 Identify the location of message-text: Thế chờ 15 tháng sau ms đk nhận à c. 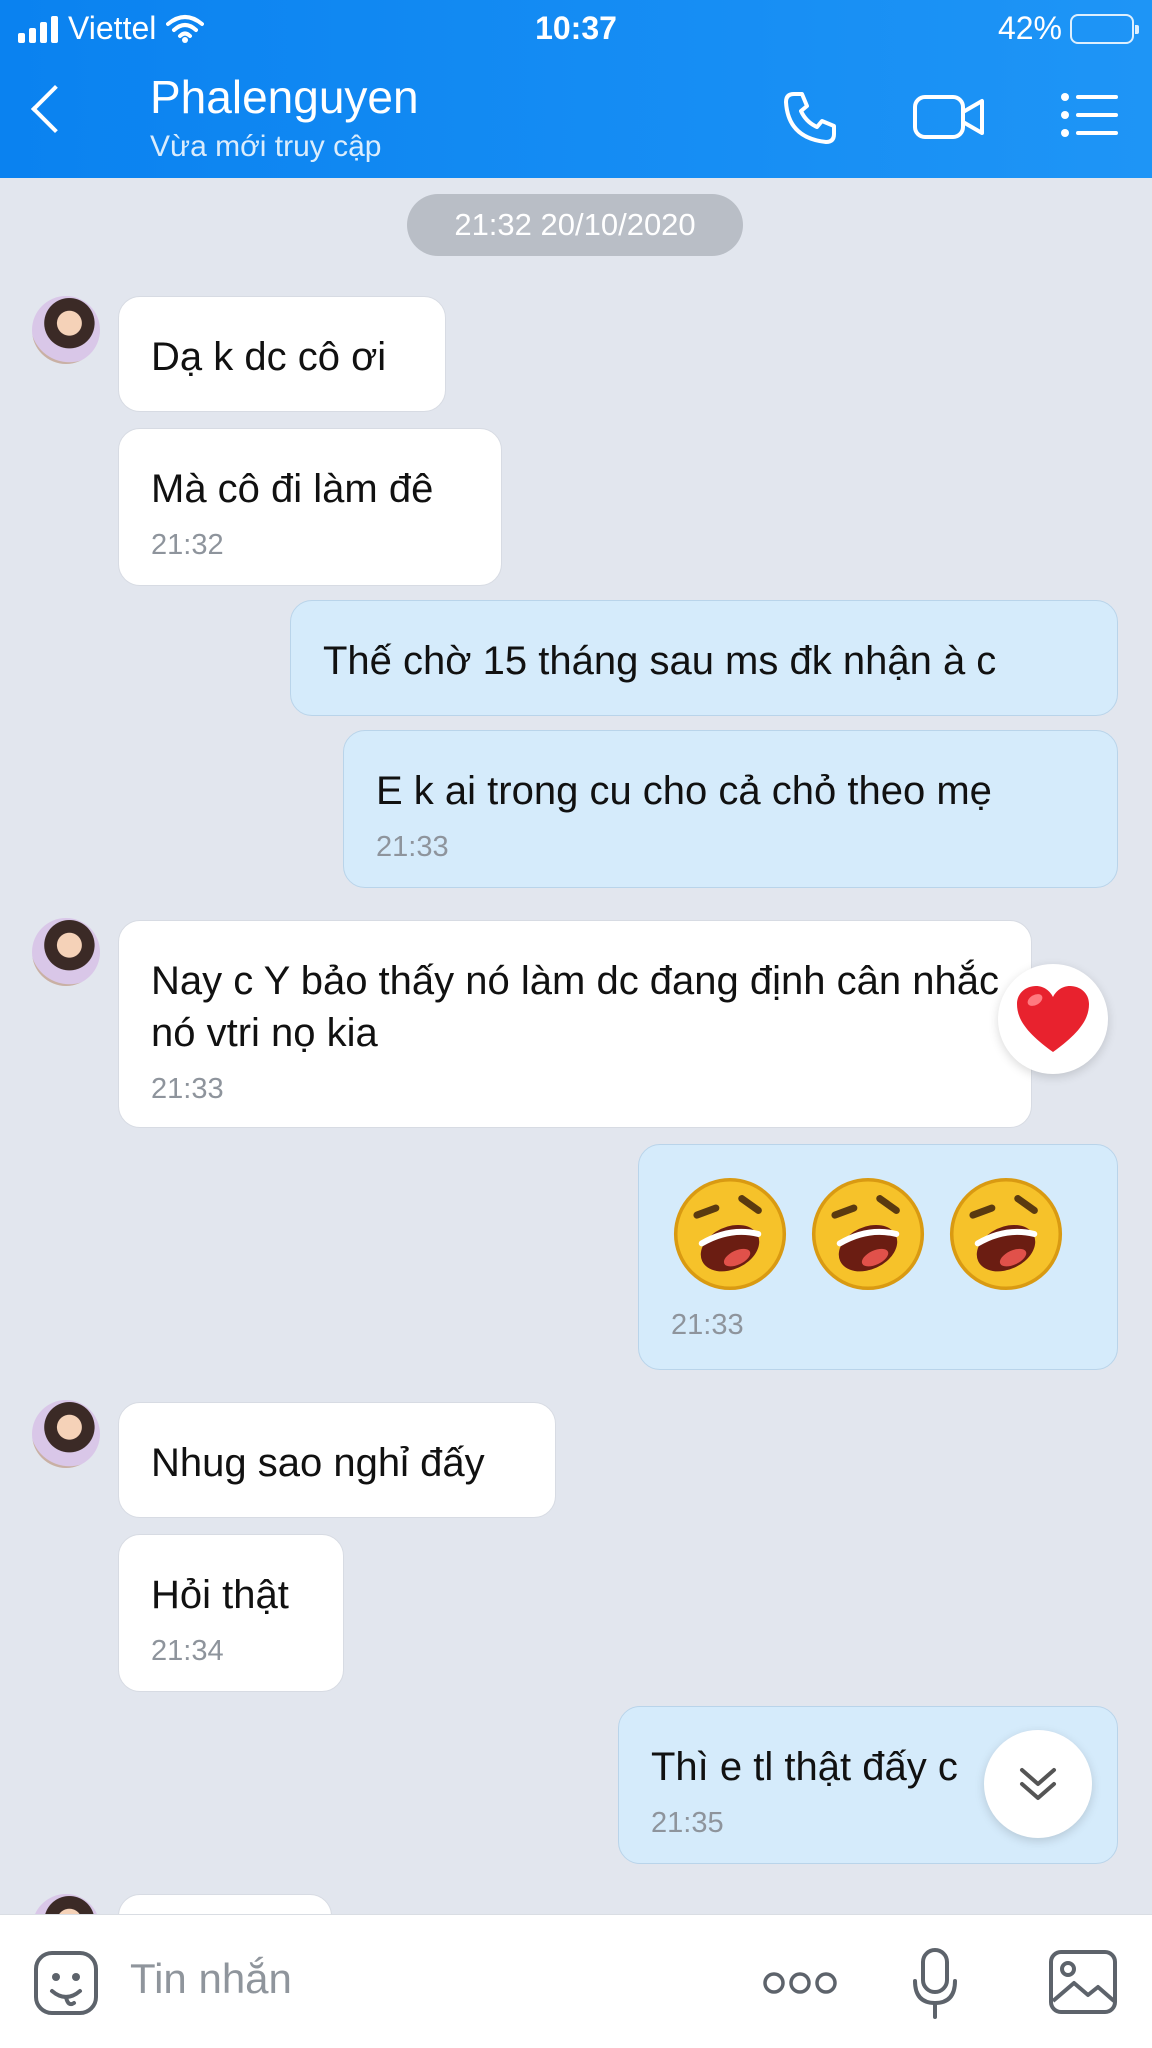
(660, 661).